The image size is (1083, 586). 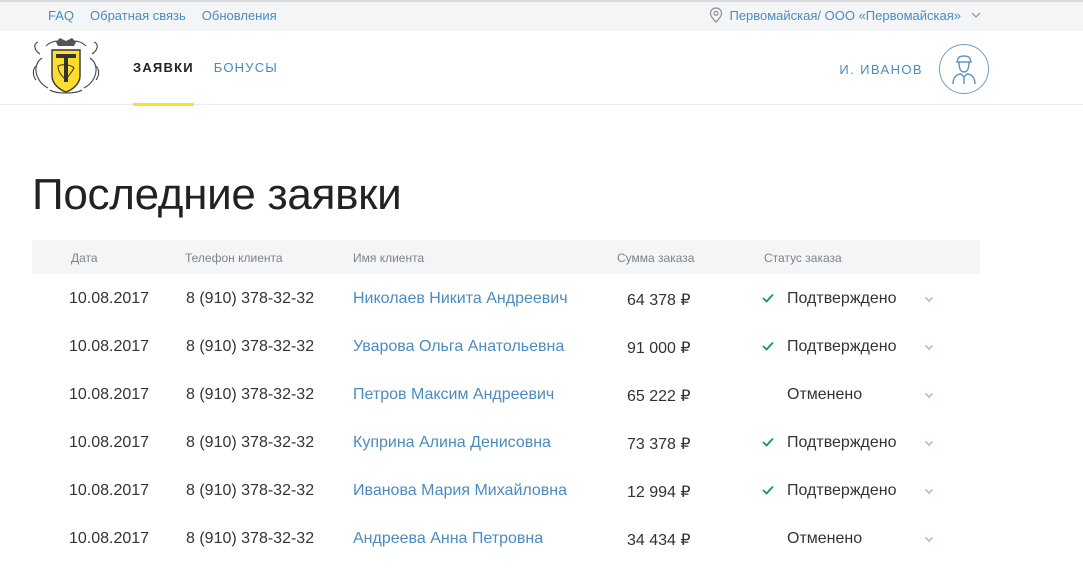 I want to click on organization-name: Первомайская/ ООО «Первомайская», so click(x=845, y=15).